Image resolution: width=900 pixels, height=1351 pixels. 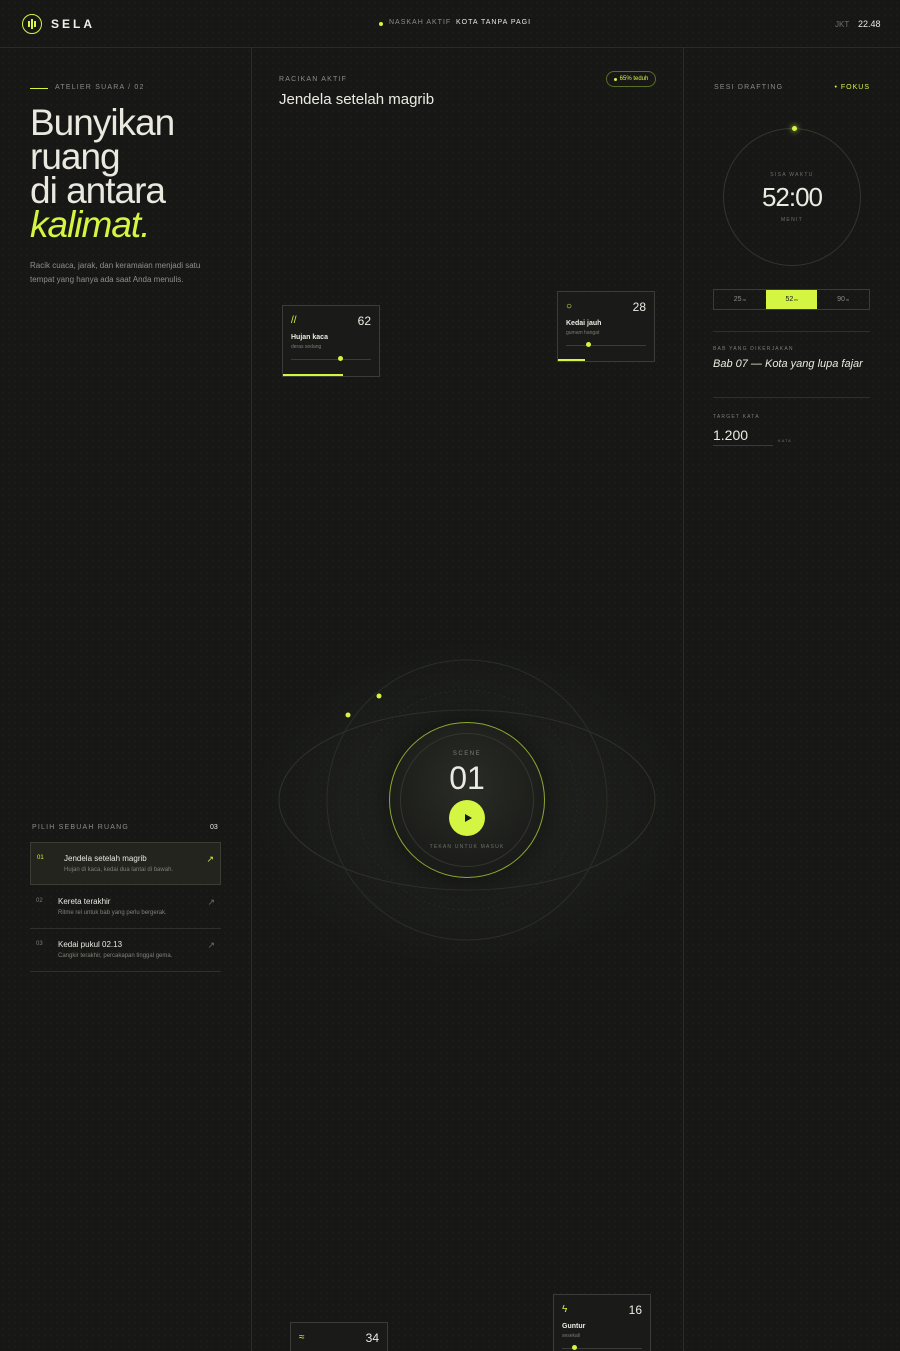 I want to click on room-number: 02, so click(x=39, y=901).